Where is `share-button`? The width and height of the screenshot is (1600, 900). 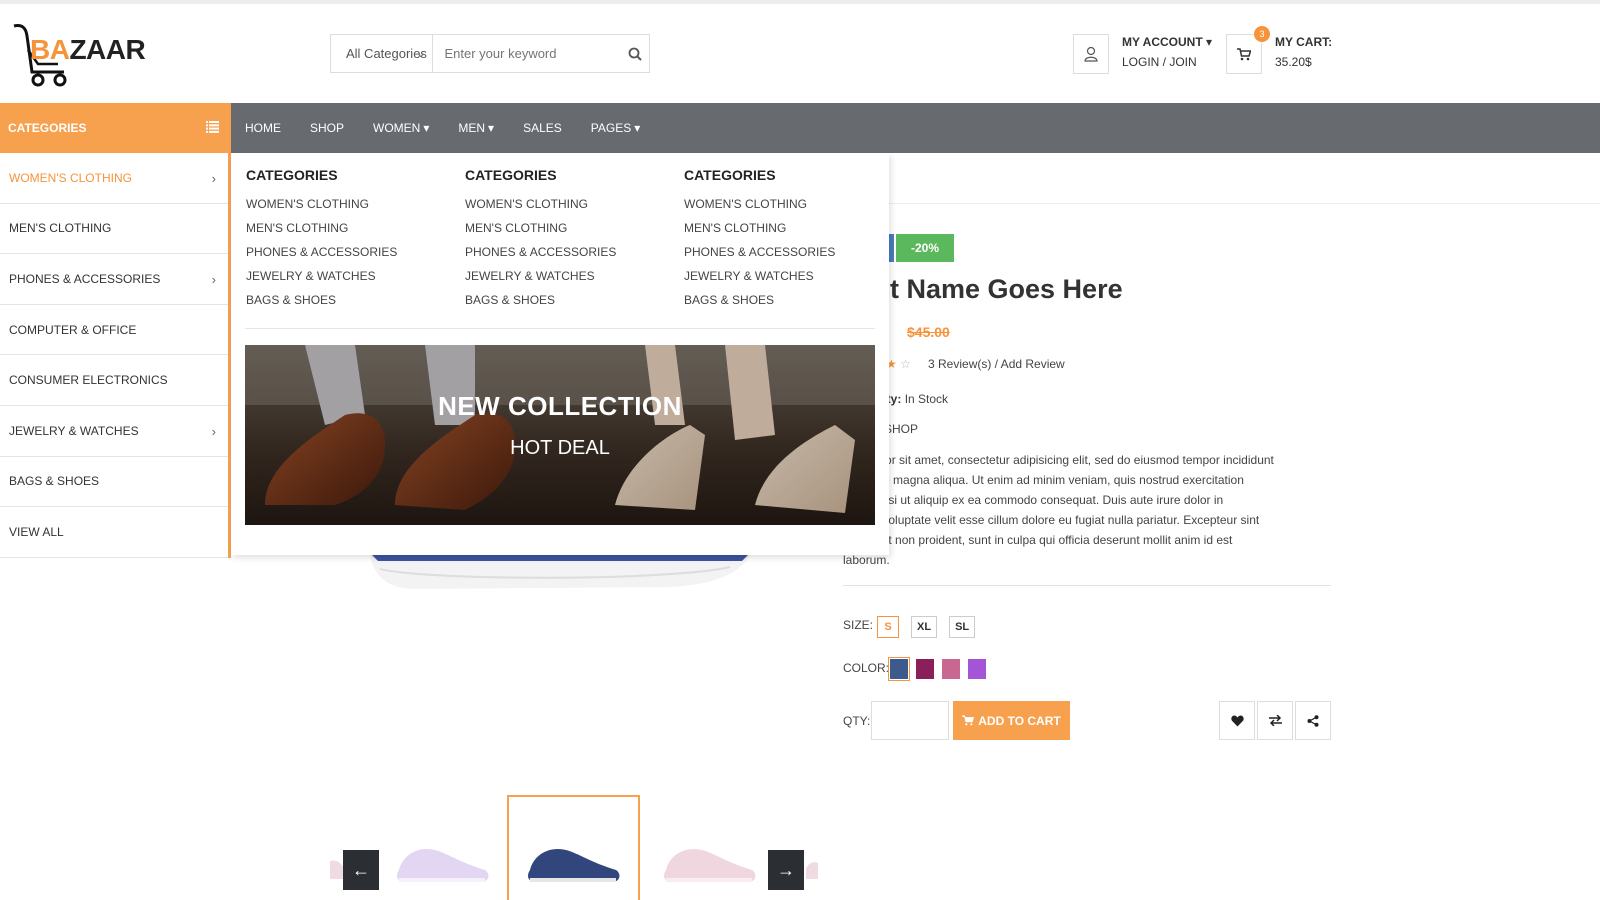
share-button is located at coordinates (1313, 720).